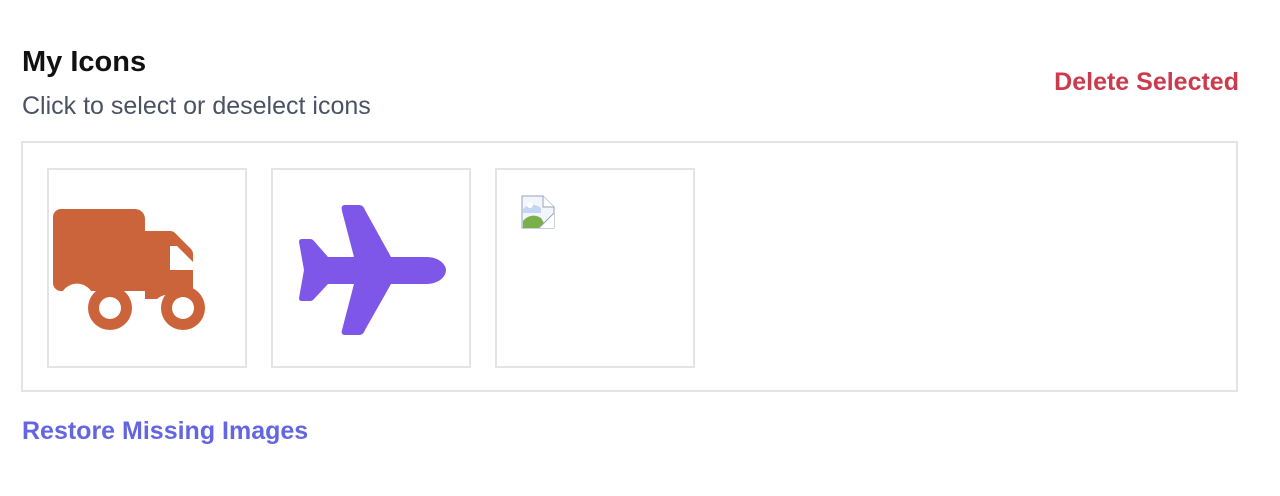 The height and width of the screenshot is (496, 1280). What do you see at coordinates (538, 212) in the screenshot?
I see `broken-image-icon` at bounding box center [538, 212].